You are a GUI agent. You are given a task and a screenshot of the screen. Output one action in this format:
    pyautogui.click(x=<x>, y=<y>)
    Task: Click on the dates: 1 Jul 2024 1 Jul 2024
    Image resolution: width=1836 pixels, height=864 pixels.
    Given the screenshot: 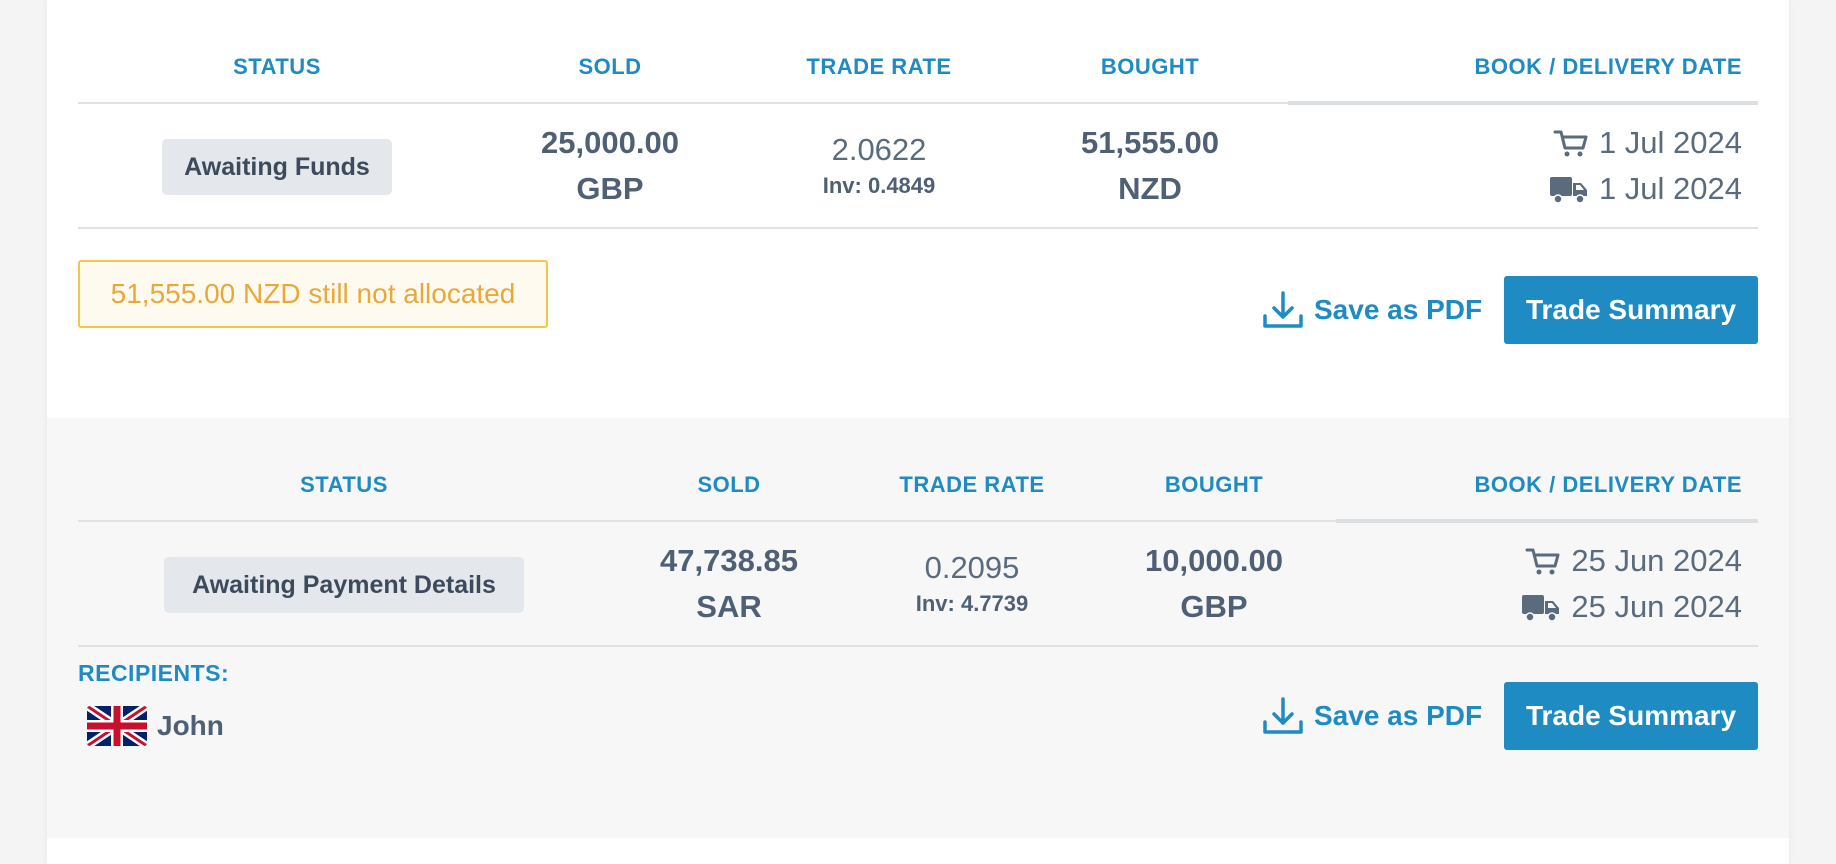 What is the action you would take?
    pyautogui.click(x=1645, y=166)
    